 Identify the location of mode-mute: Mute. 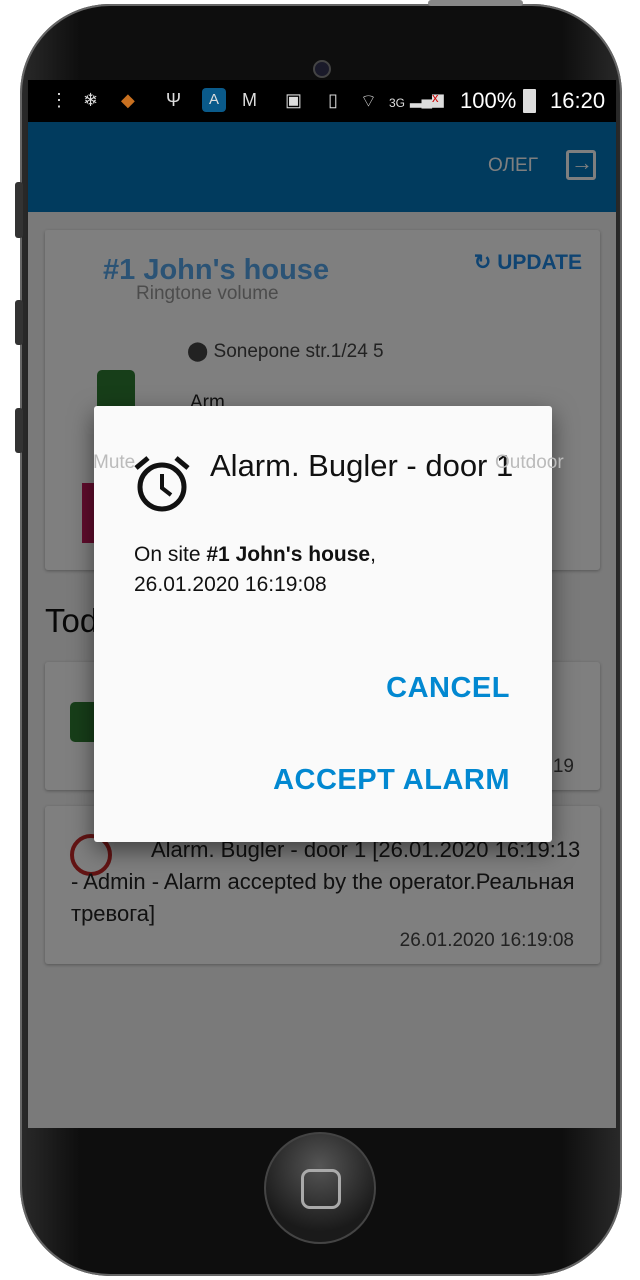
(114, 463).